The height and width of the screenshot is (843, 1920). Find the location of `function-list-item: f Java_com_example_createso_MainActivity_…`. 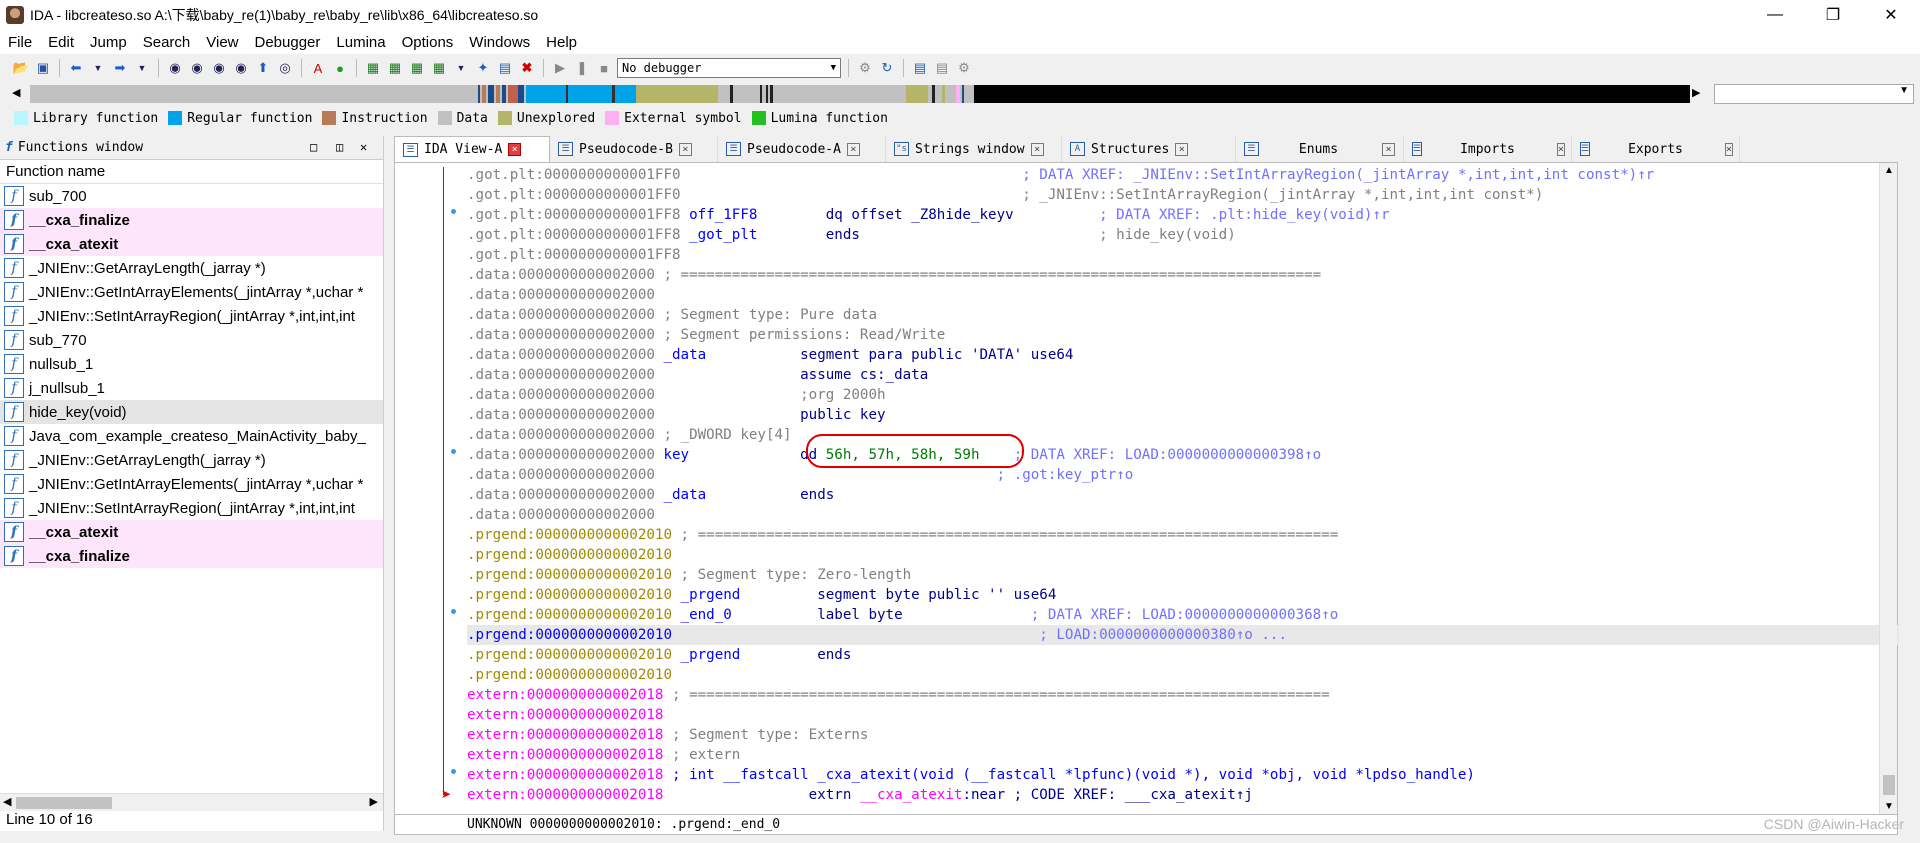

function-list-item: f Java_com_example_createso_MainActivity_… is located at coordinates (191, 436).